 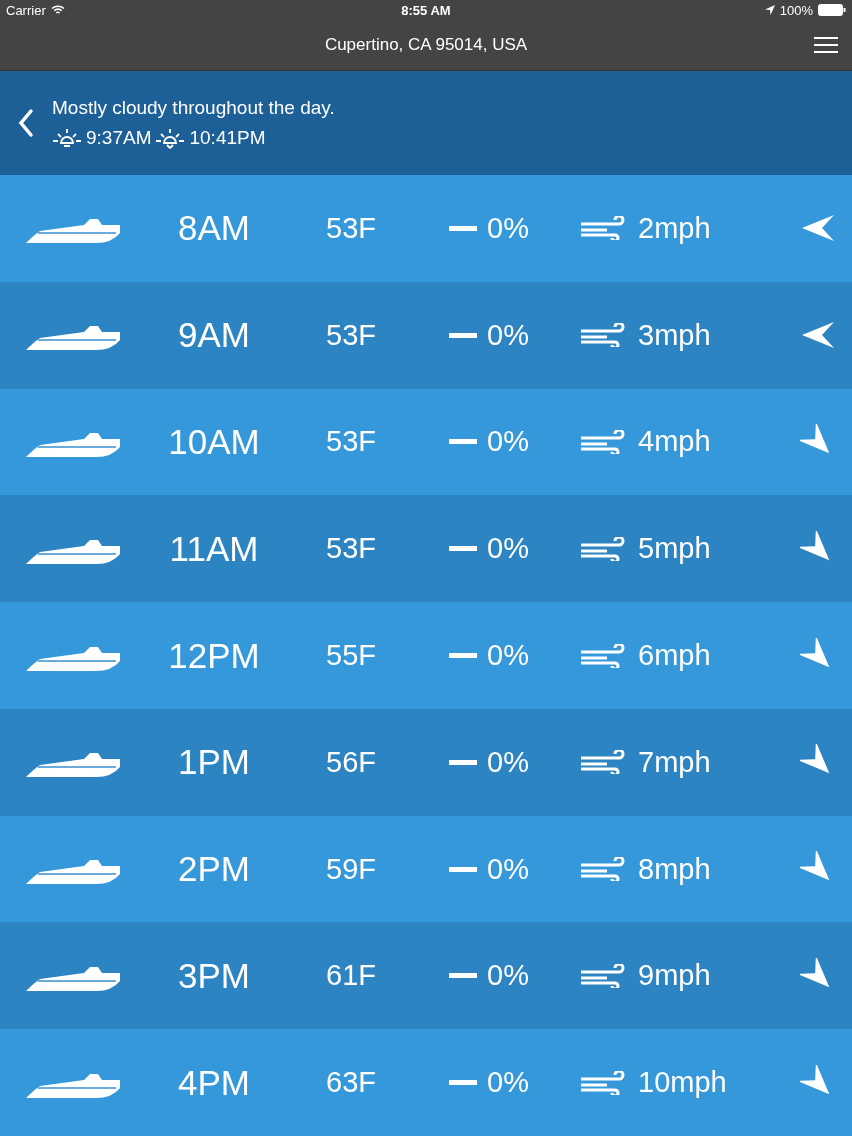 I want to click on hour-label: 11AM, so click(x=214, y=548).